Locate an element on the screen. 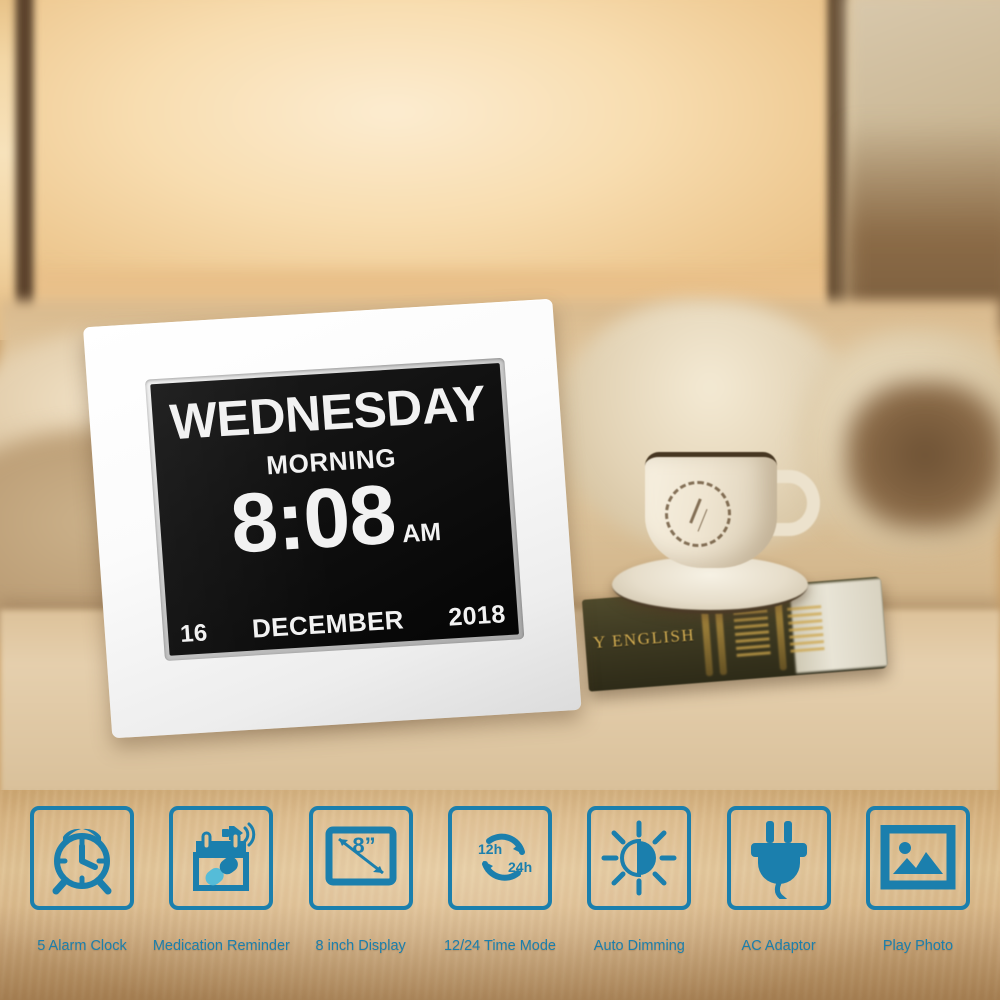 The width and height of the screenshot is (1000, 1000). feature-item-auto-dimming: Auto Dimming is located at coordinates (639, 880).